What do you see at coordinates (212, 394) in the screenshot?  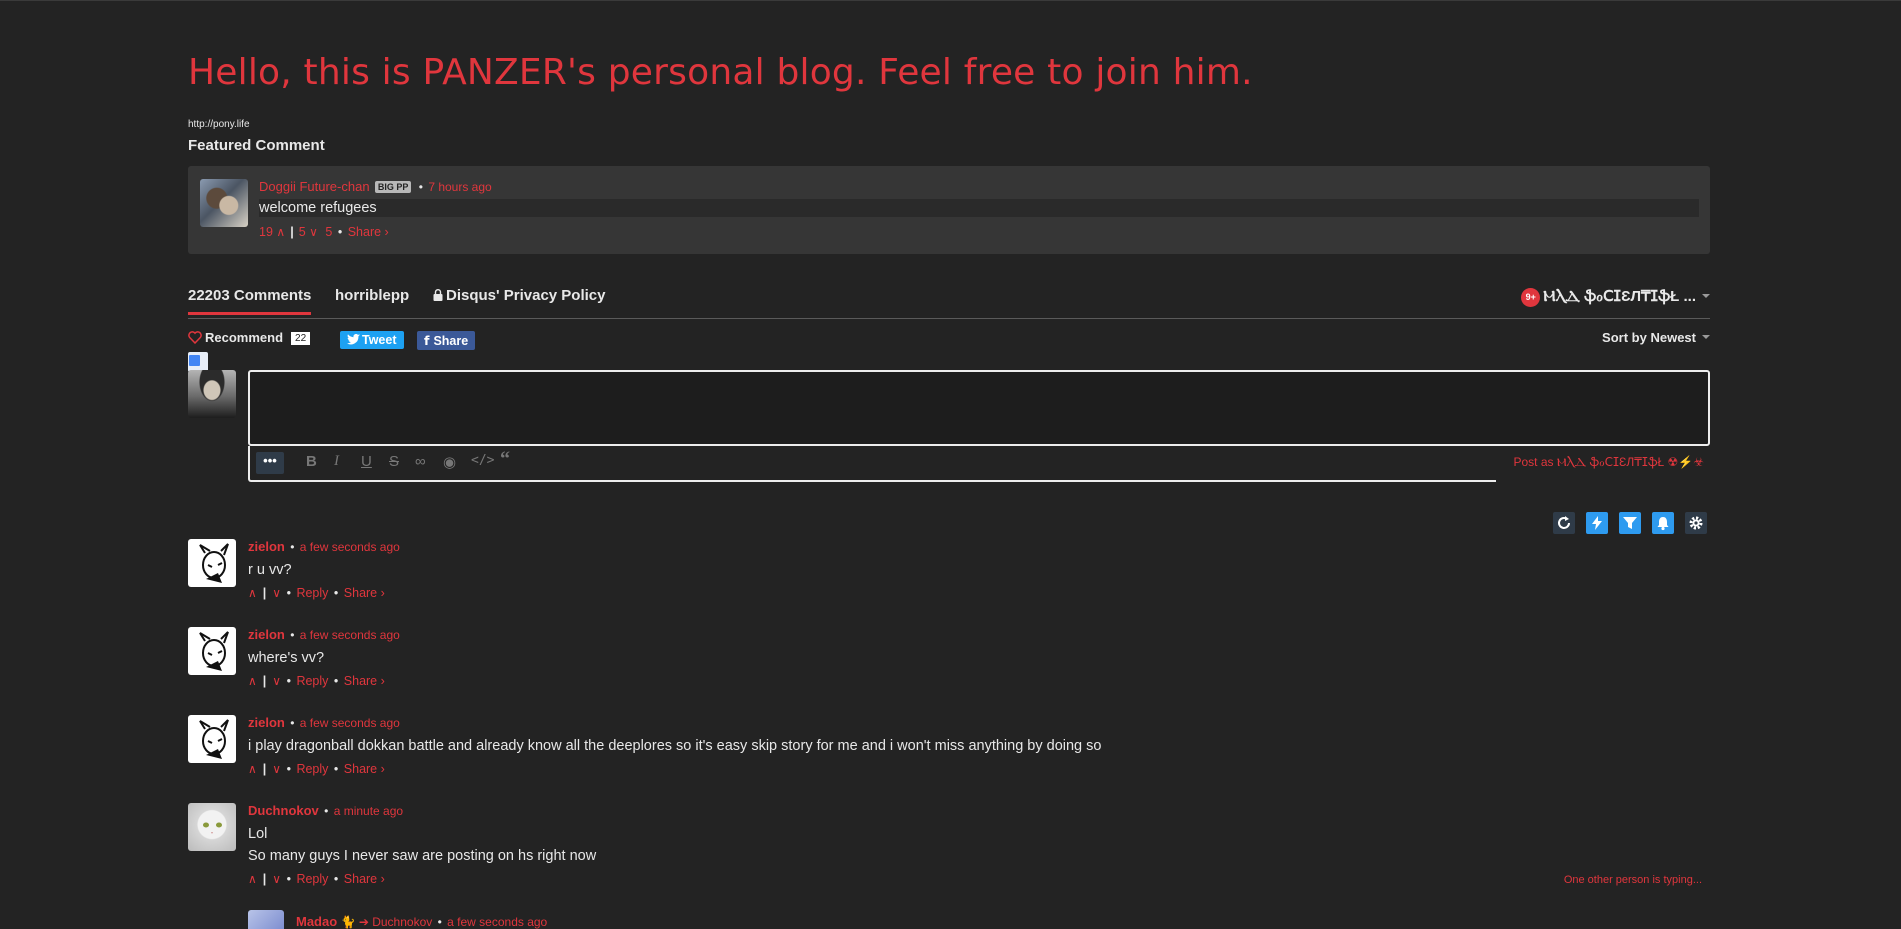 I see `current-user-avatar` at bounding box center [212, 394].